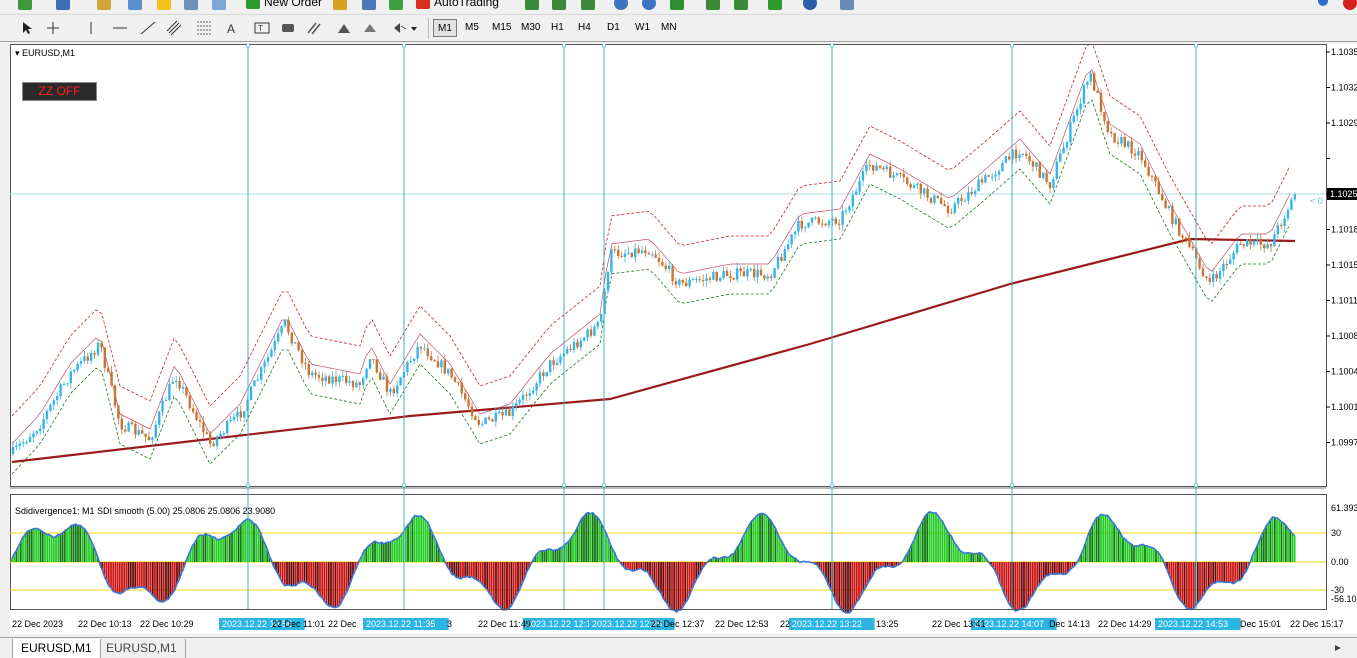 The height and width of the screenshot is (658, 1357). I want to click on periods-icon, so click(810, 5).